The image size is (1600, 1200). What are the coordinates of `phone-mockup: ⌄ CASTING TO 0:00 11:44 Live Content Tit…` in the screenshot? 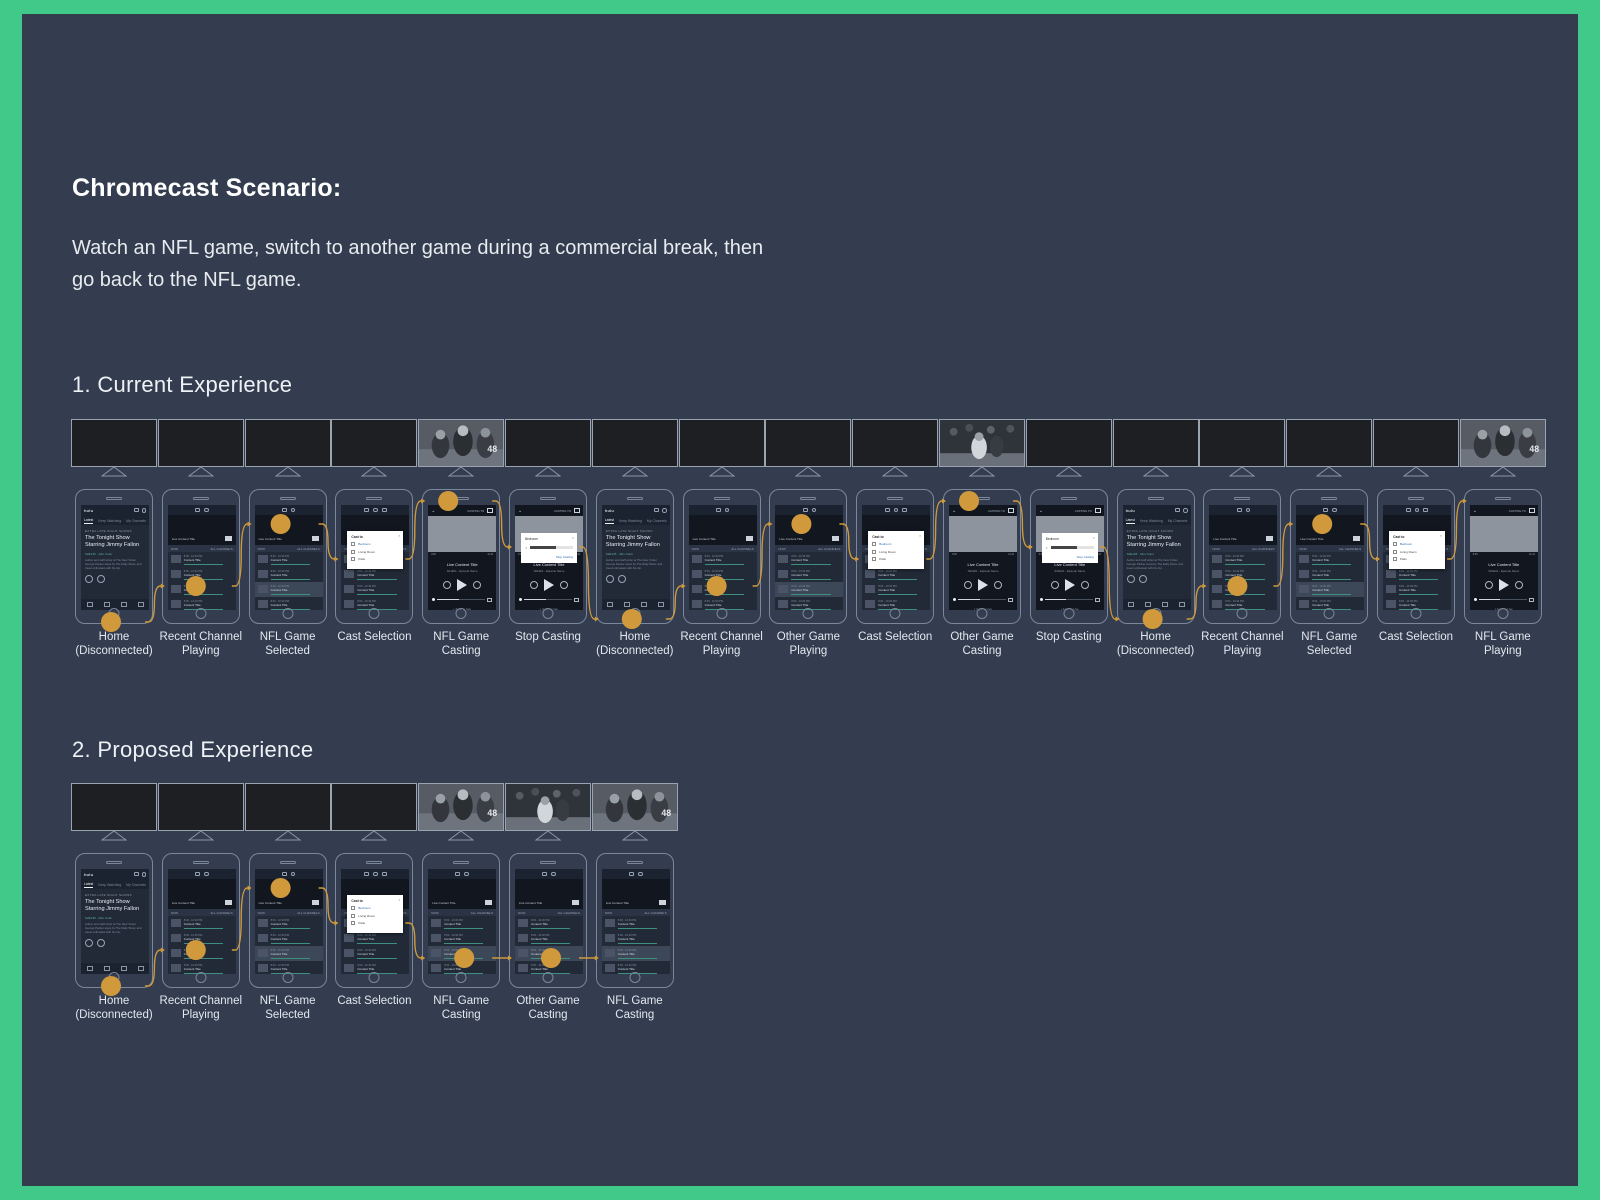 It's located at (982, 556).